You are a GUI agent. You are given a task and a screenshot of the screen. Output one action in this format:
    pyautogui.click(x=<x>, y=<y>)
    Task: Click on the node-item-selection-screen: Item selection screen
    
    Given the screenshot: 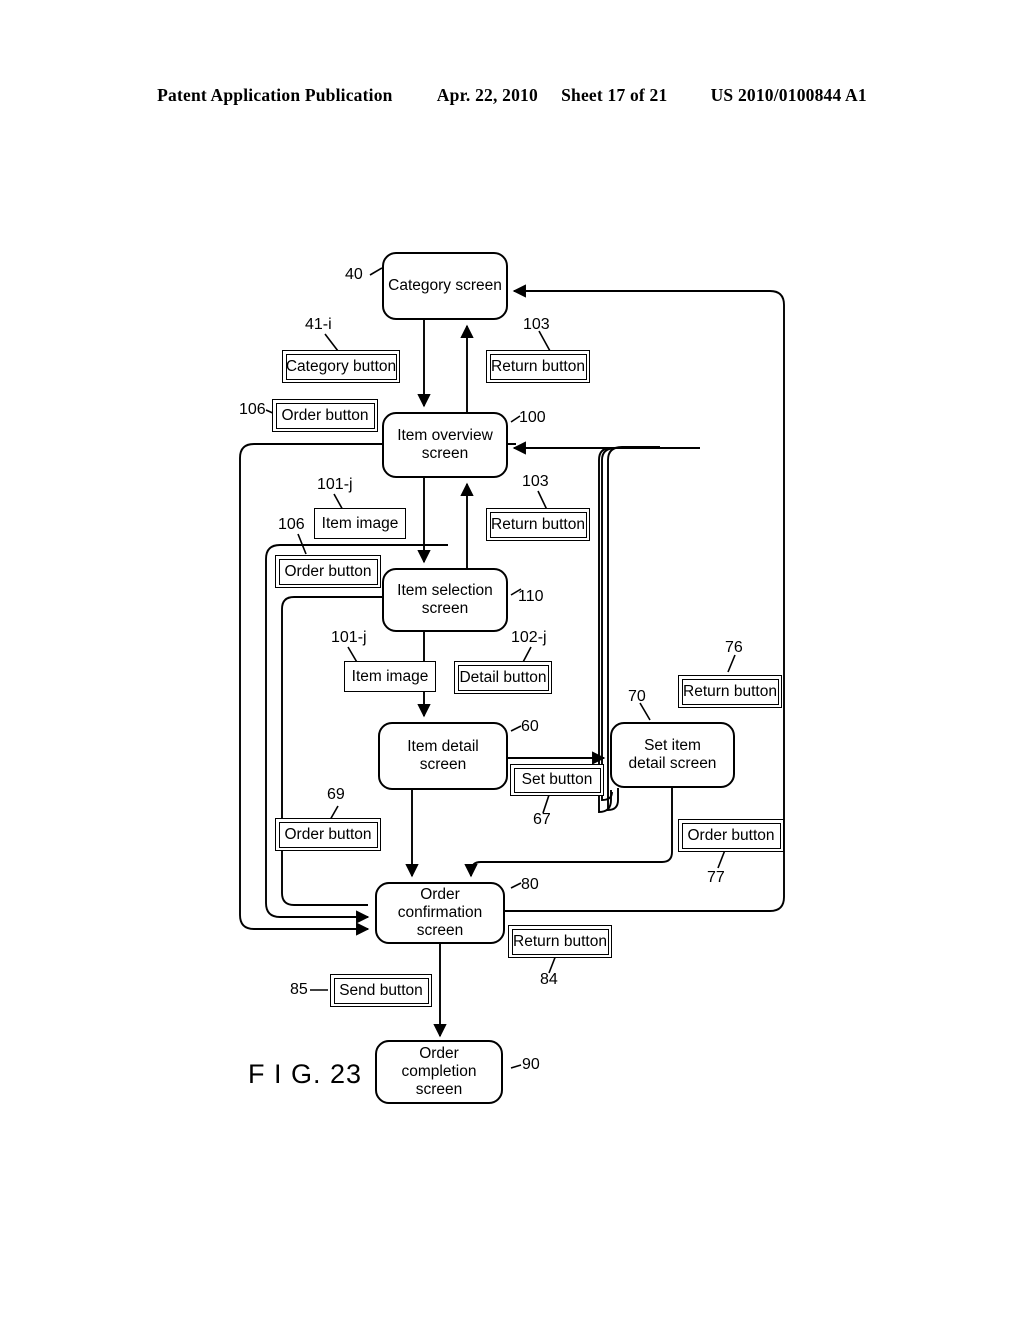 What is the action you would take?
    pyautogui.click(x=445, y=600)
    